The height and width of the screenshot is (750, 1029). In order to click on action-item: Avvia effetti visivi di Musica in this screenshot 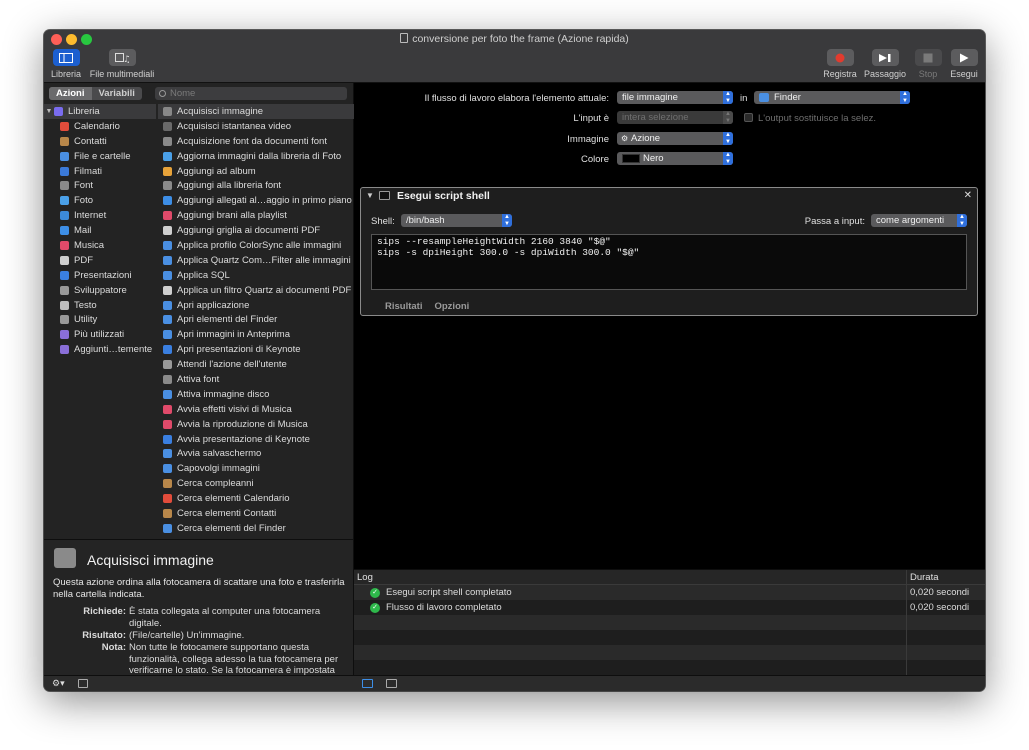, I will do `click(256, 409)`.